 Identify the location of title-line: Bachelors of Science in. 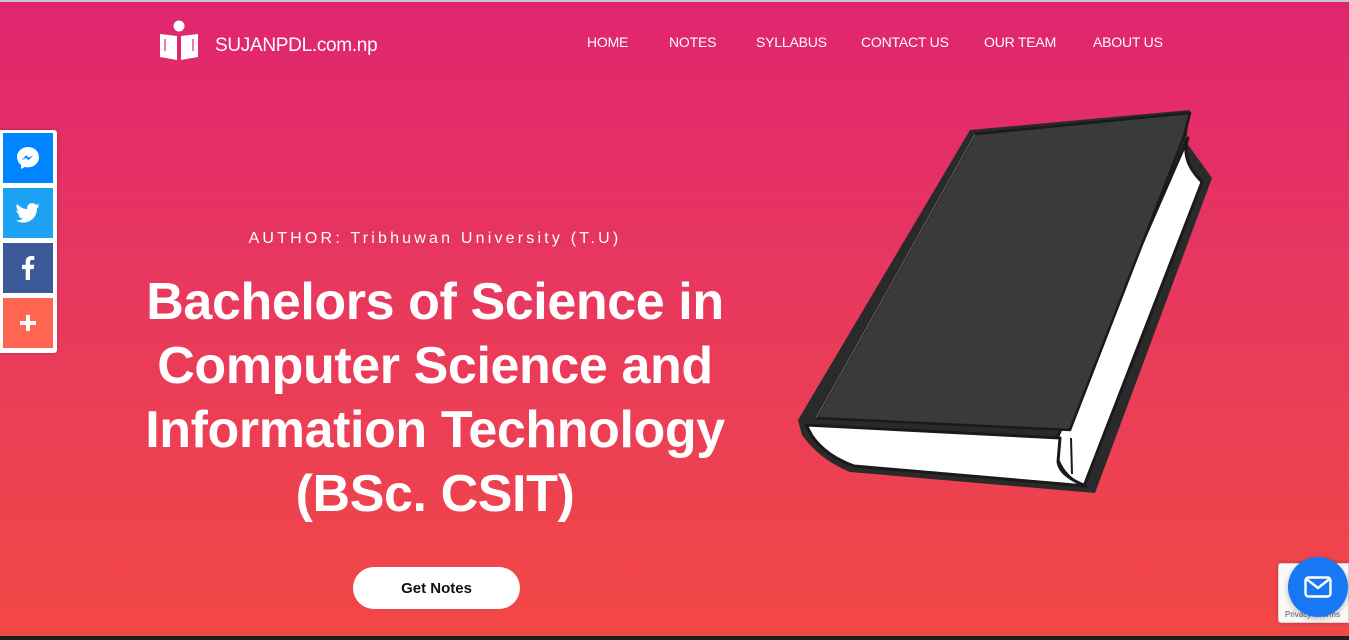
(435, 302).